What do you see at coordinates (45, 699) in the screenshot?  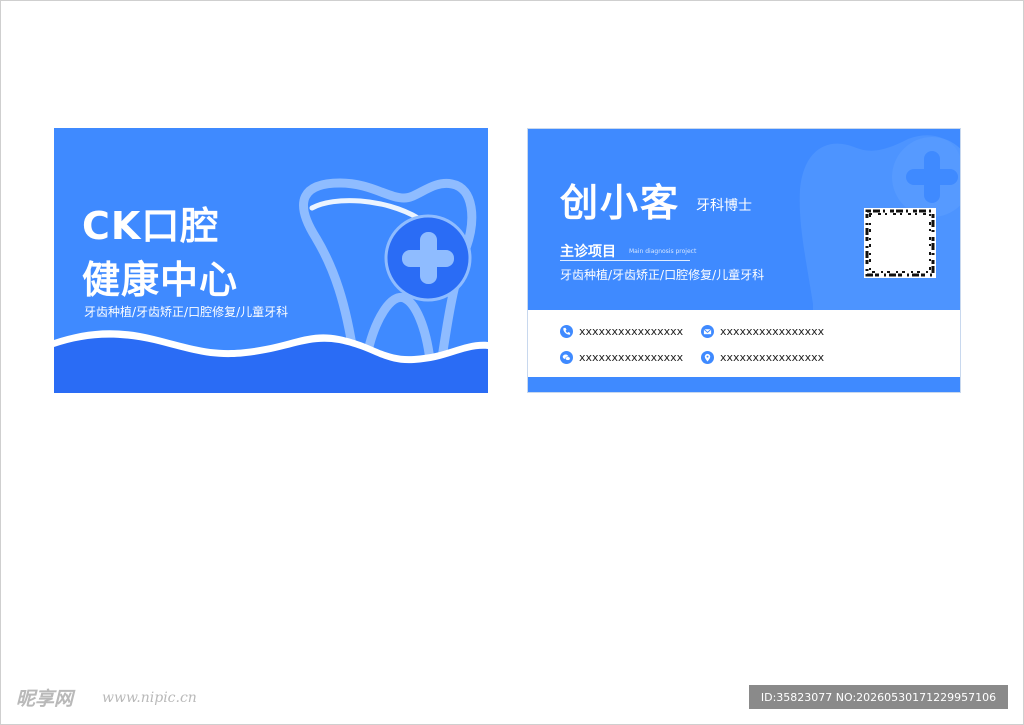 I see `site-logo: 昵享网` at bounding box center [45, 699].